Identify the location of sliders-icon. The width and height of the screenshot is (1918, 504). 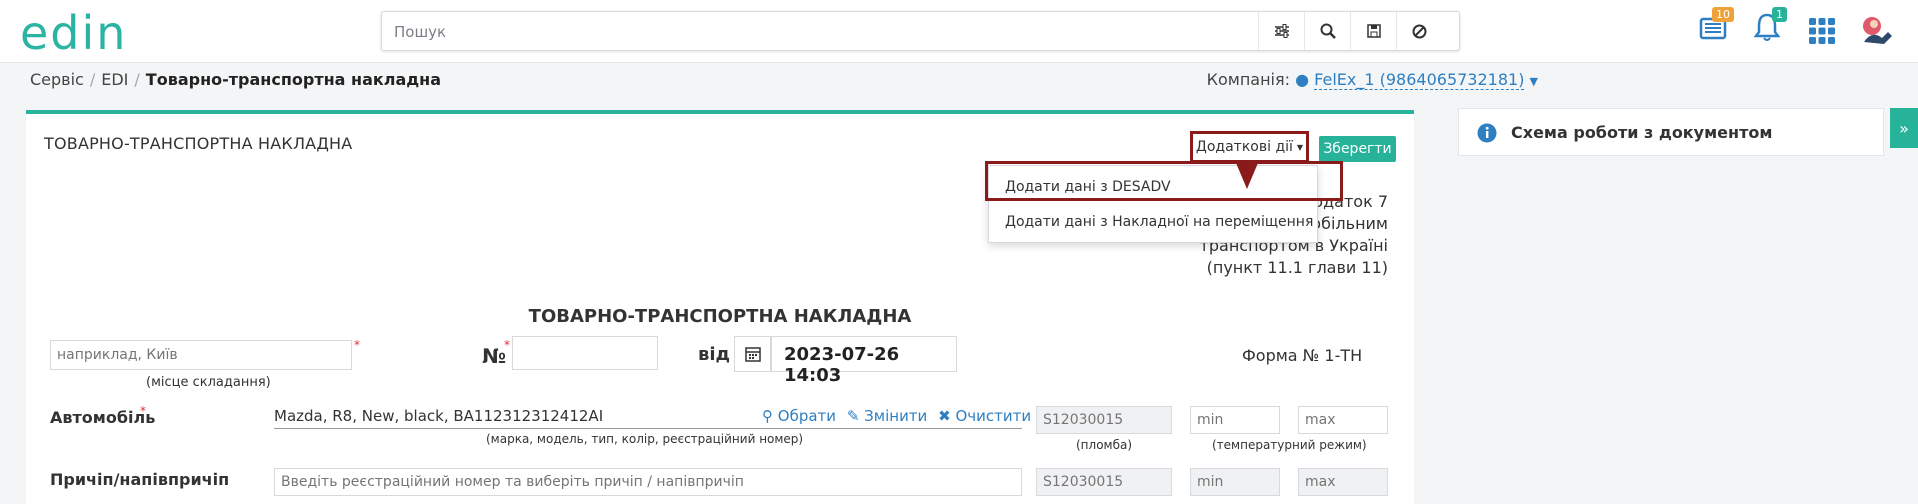
(1281, 31).